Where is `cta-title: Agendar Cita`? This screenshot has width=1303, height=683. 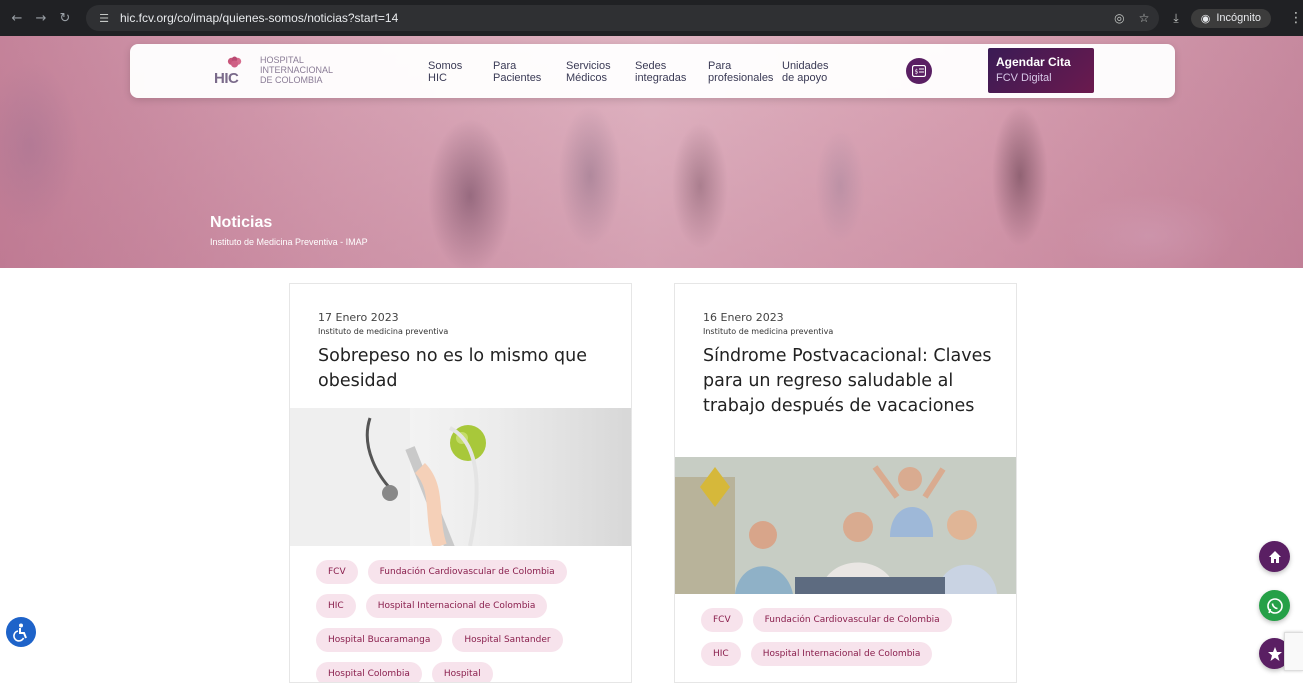
cta-title: Agendar Cita is located at coordinates (1033, 62).